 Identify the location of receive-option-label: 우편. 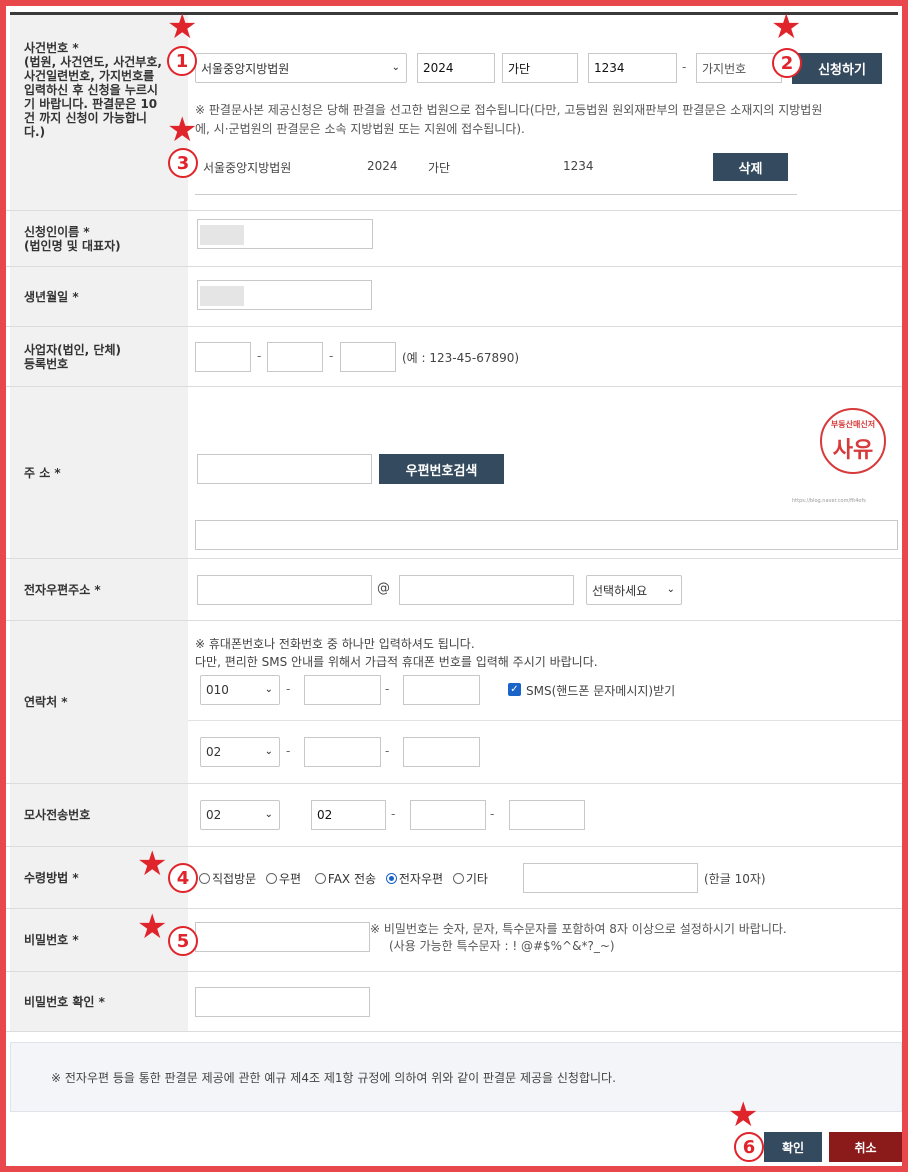
(290, 879).